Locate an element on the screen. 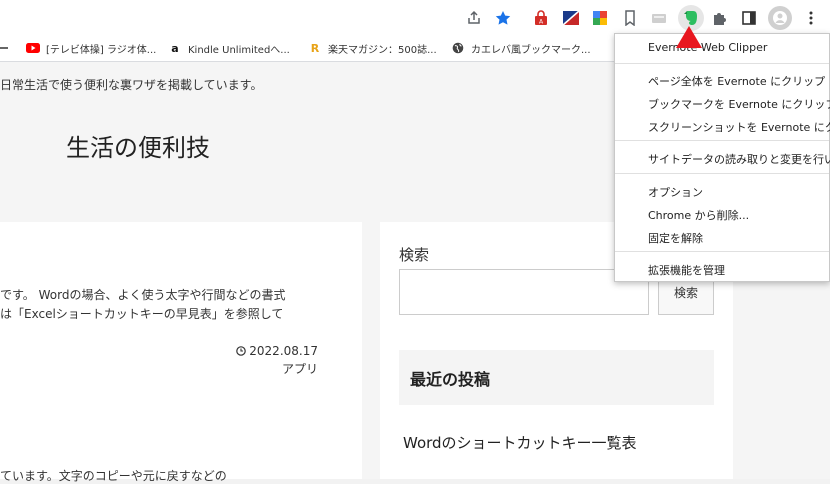 The image size is (830, 484). bookmark-item-cut is located at coordinates (4, 48).